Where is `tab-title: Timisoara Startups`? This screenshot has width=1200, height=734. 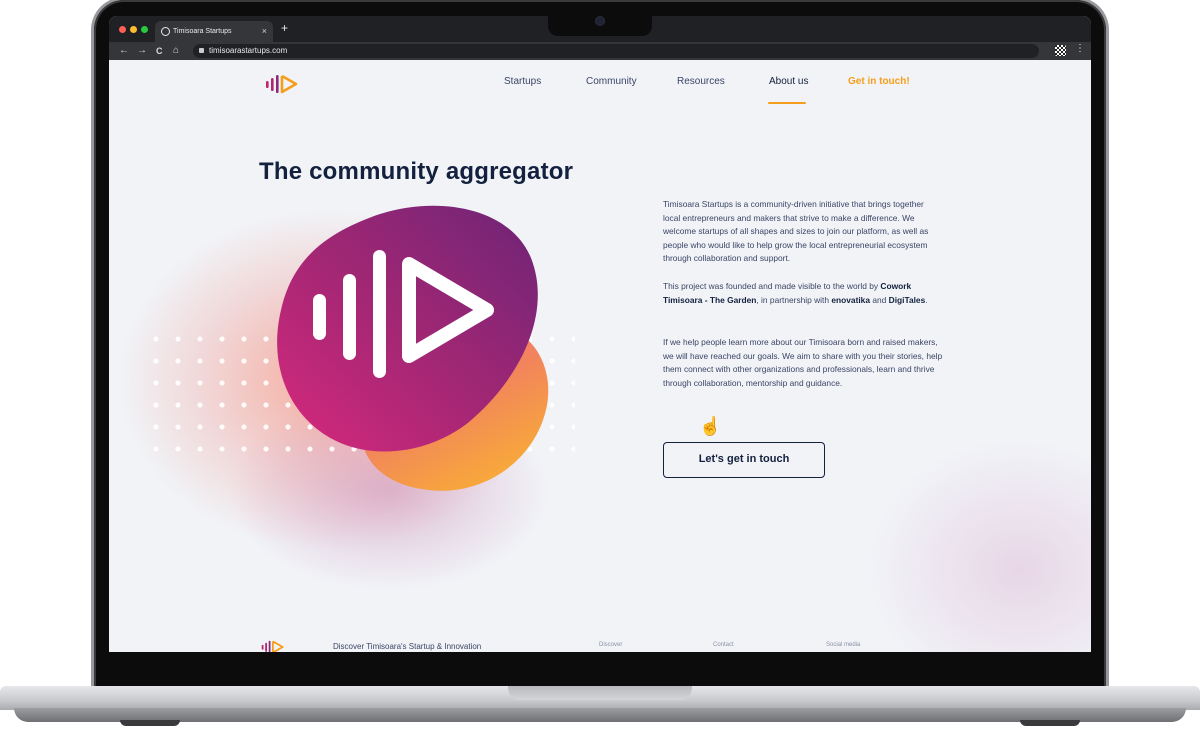
tab-title: Timisoara Startups is located at coordinates (202, 31).